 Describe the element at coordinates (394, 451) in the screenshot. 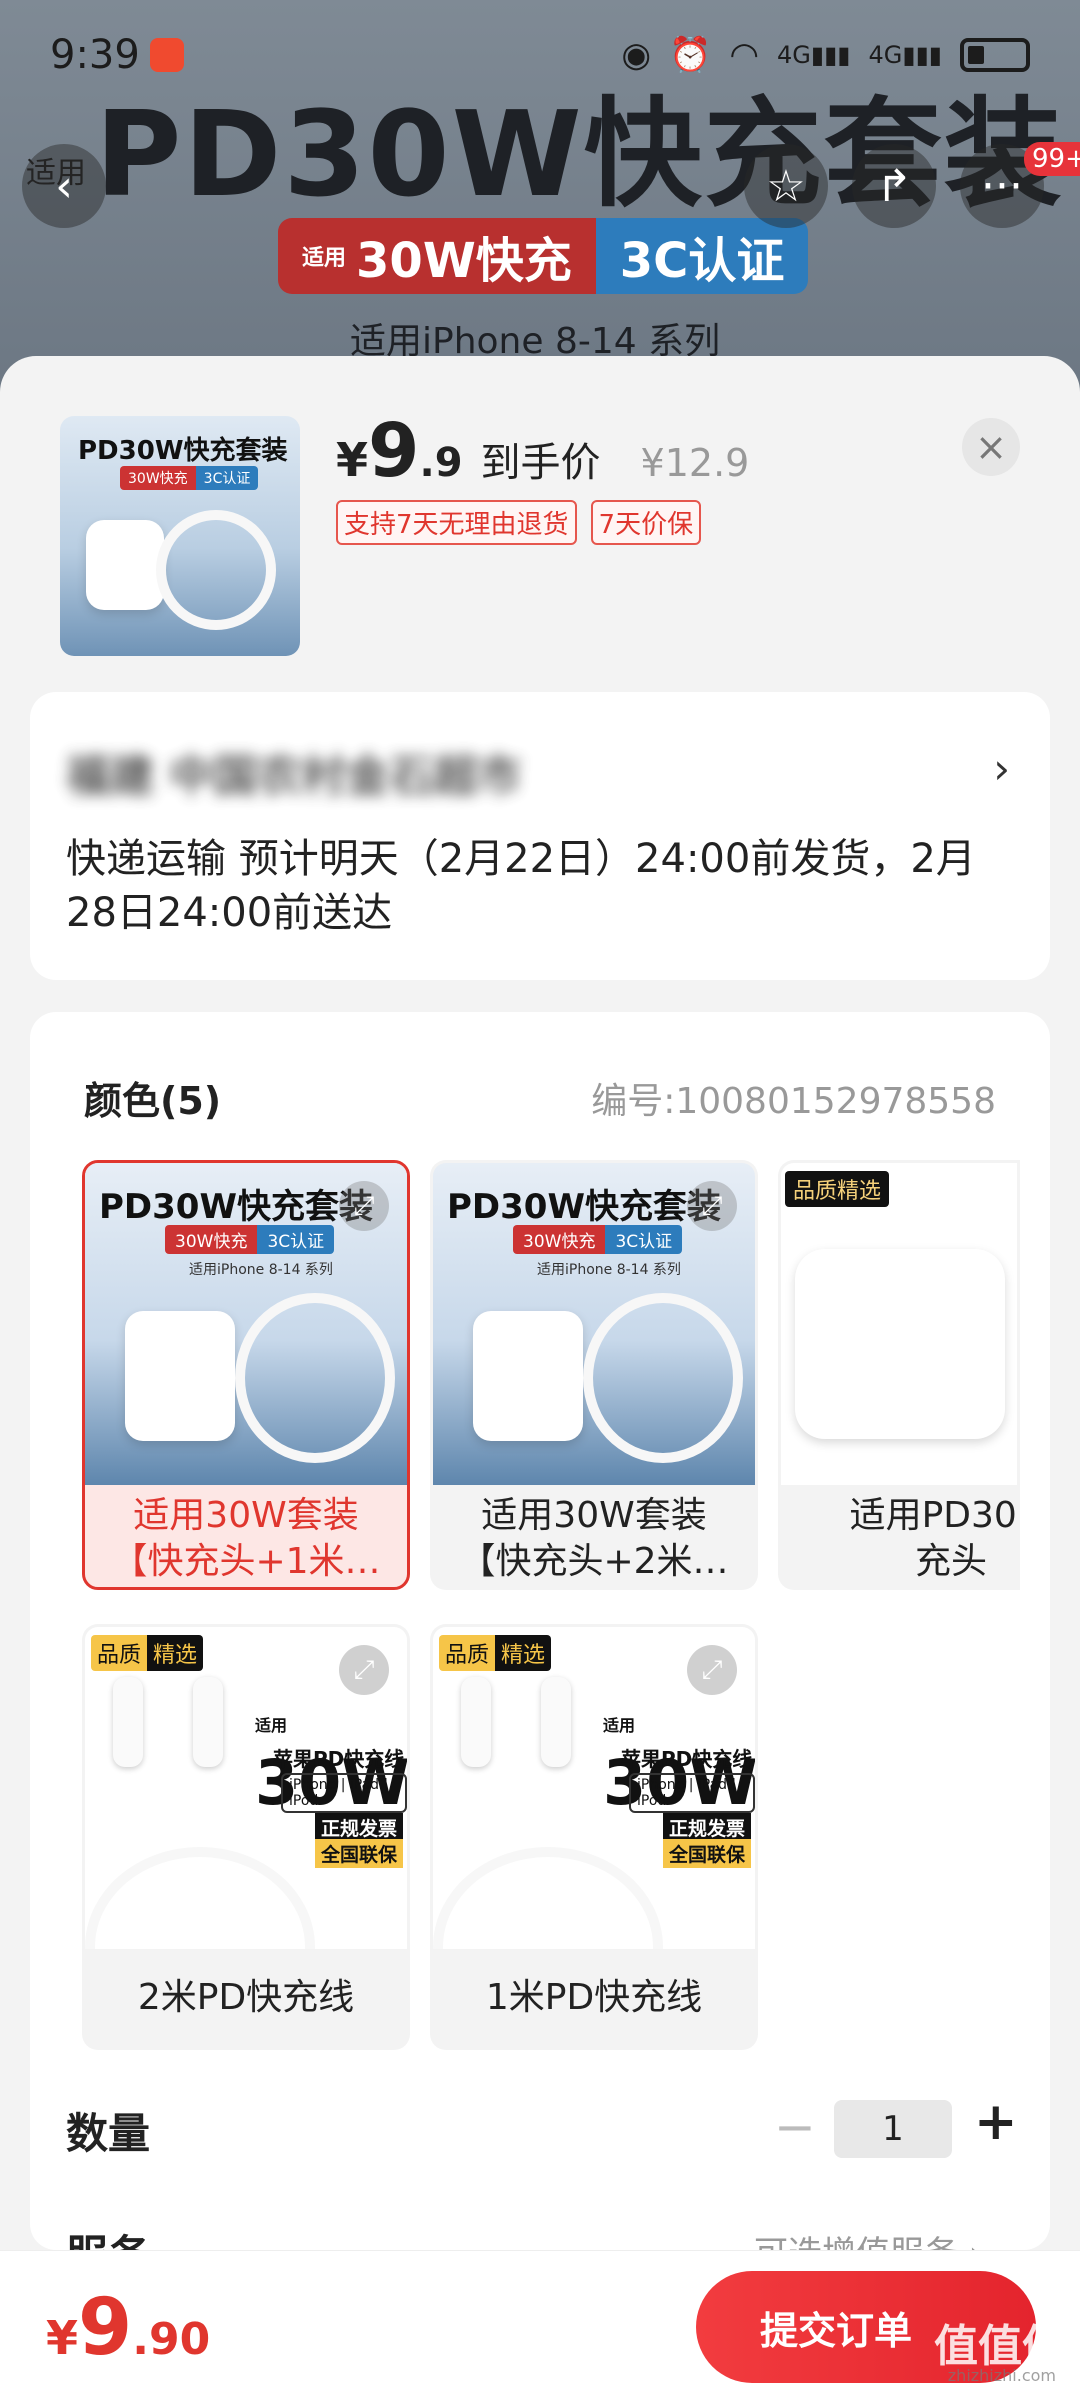

I see `price-value: 9` at that location.